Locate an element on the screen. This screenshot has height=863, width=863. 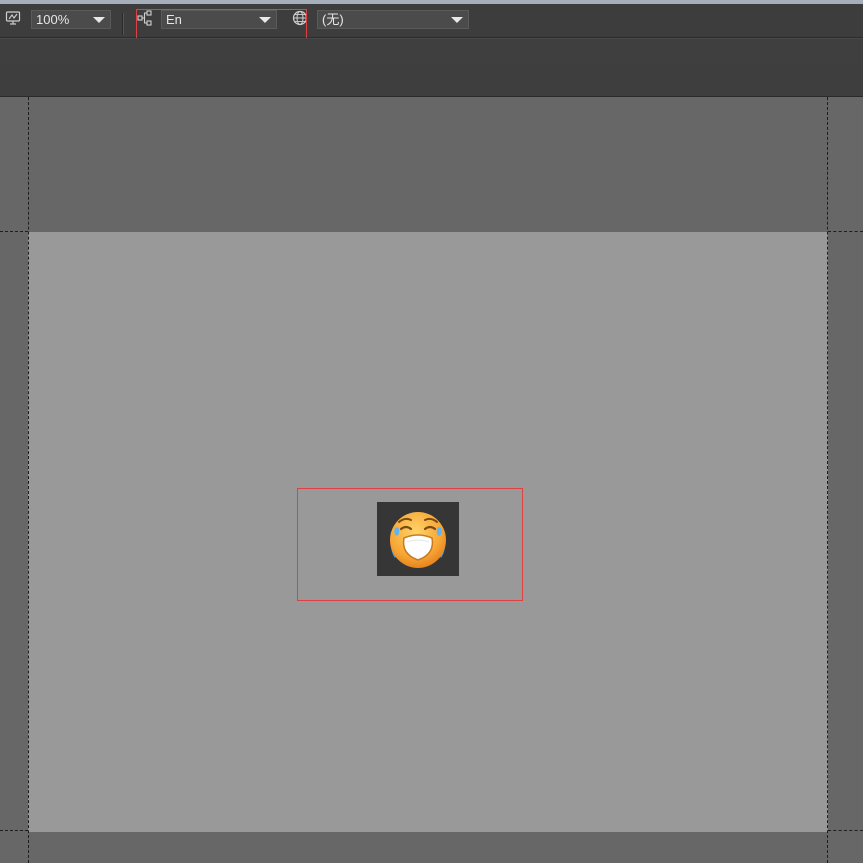
zoom-dropdown: 100% is located at coordinates (71, 19).